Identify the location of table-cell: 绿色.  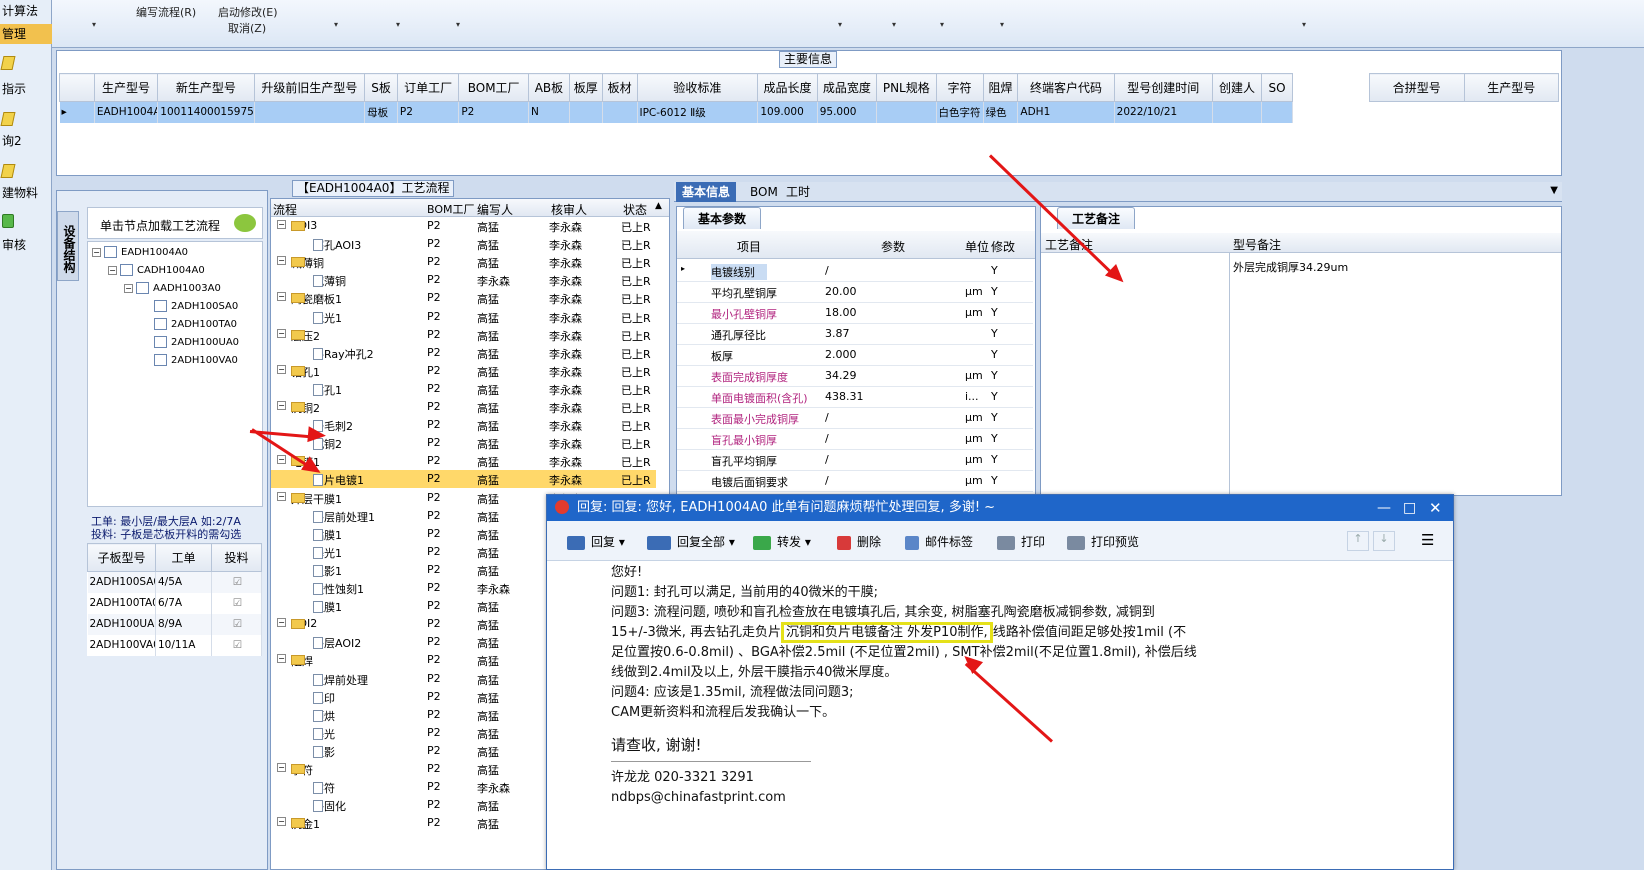
(1001, 112).